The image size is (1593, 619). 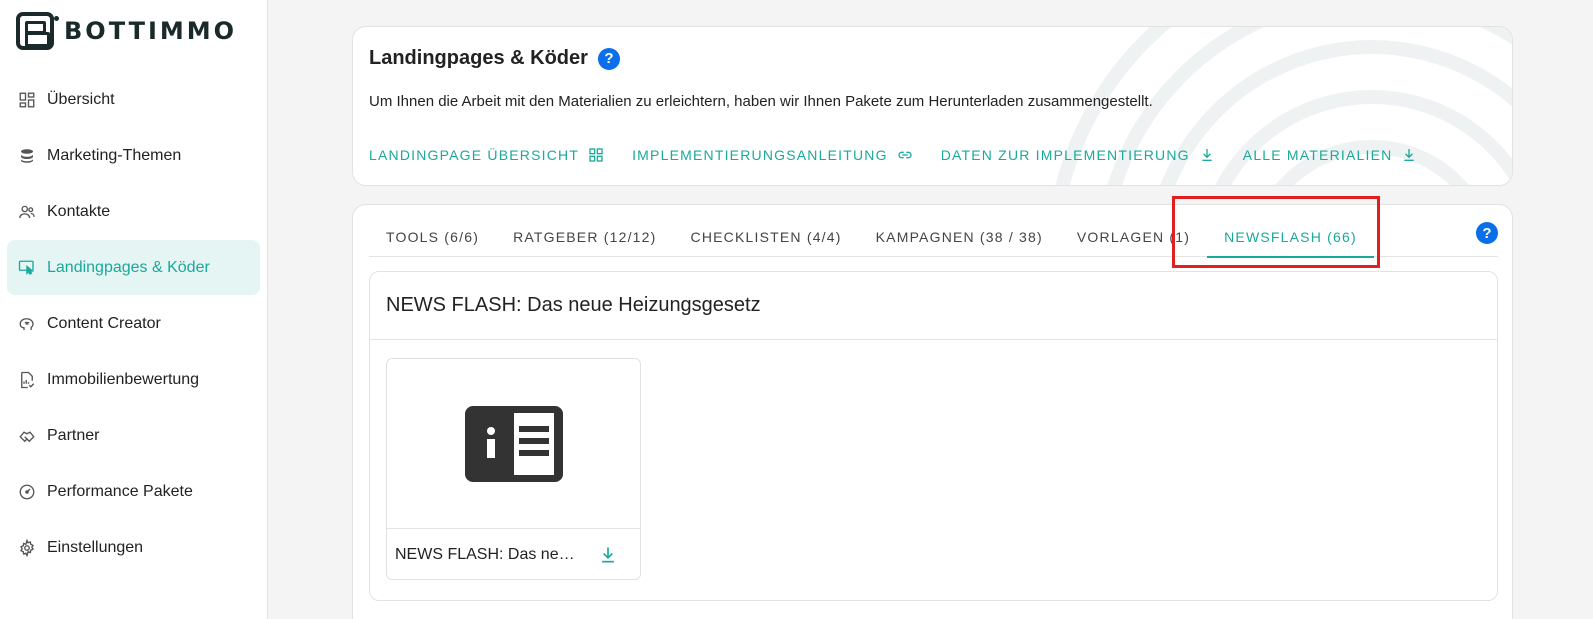 What do you see at coordinates (1317, 155) in the screenshot?
I see `link-label: ALLE MATERIALIEN` at bounding box center [1317, 155].